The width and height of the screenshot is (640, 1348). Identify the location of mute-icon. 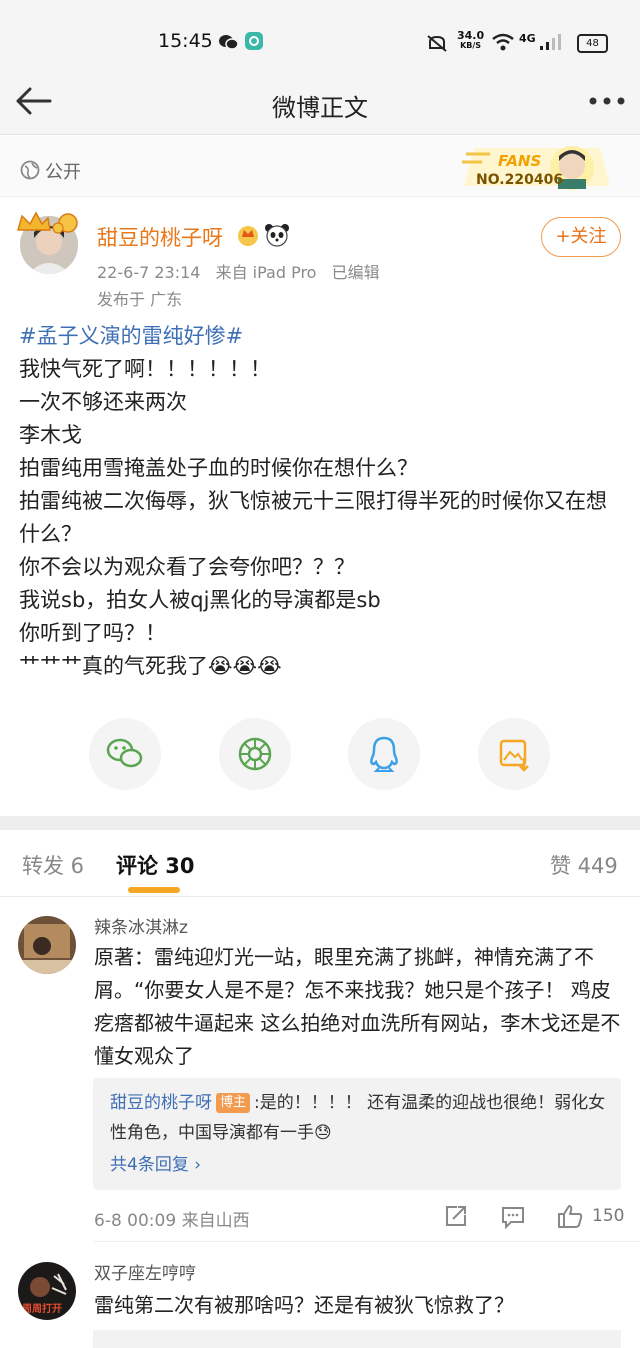
(437, 43).